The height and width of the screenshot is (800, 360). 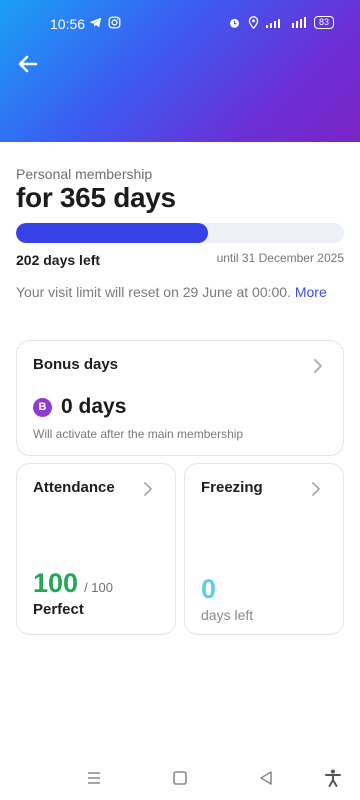 I want to click on membership-label: Personal membership, so click(x=84, y=174).